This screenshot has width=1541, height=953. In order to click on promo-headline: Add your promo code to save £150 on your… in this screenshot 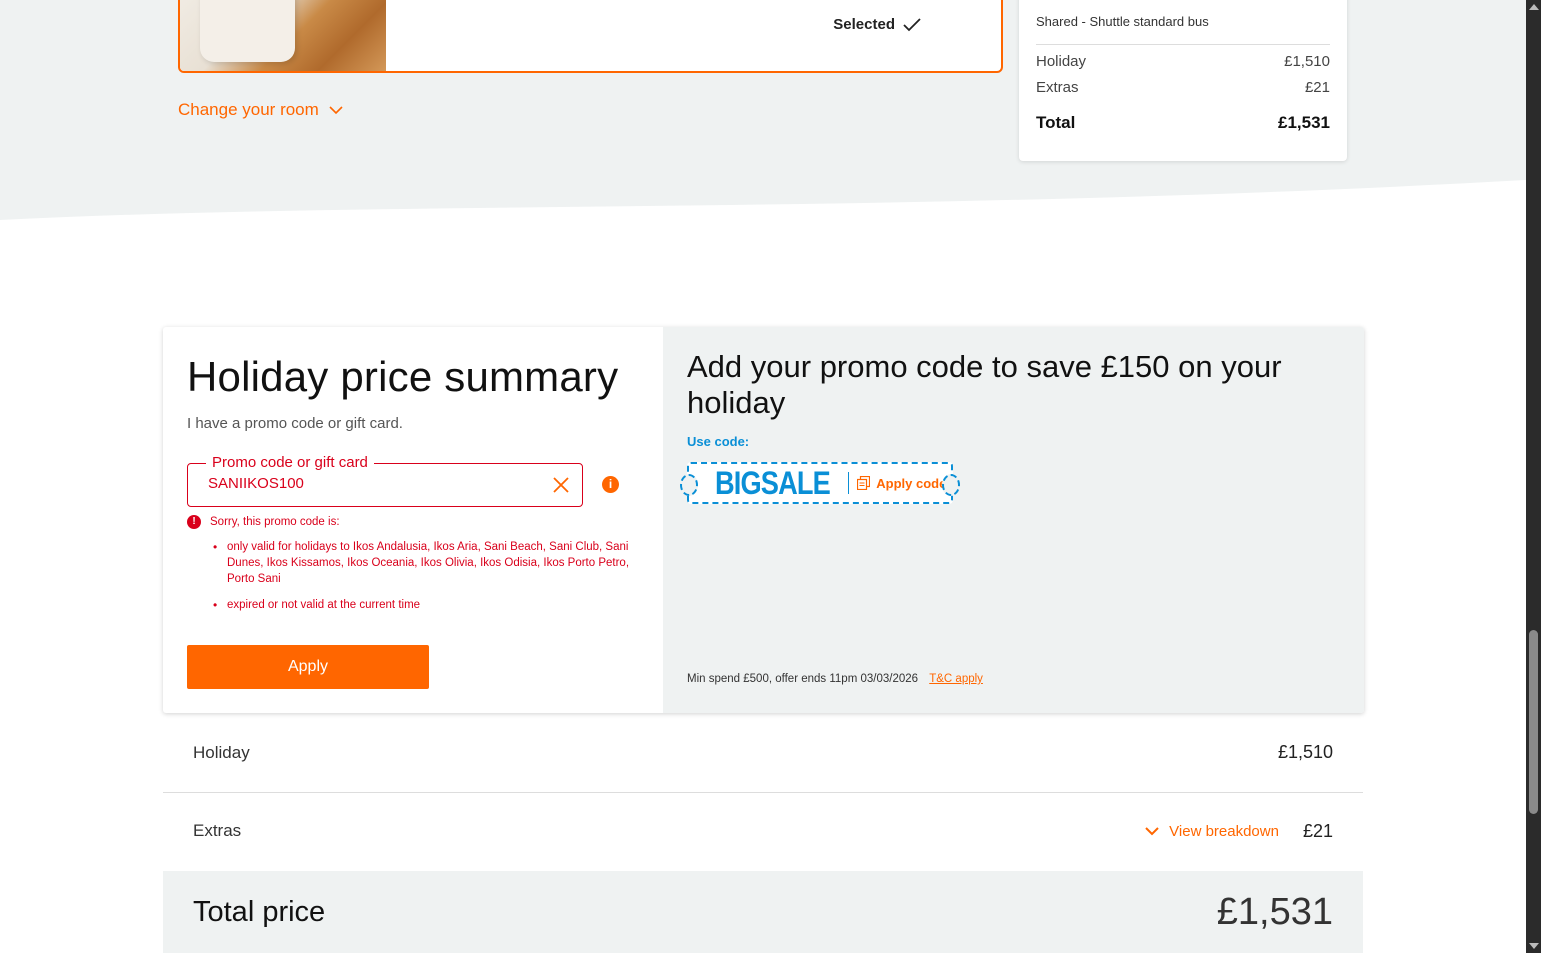, I will do `click(984, 384)`.